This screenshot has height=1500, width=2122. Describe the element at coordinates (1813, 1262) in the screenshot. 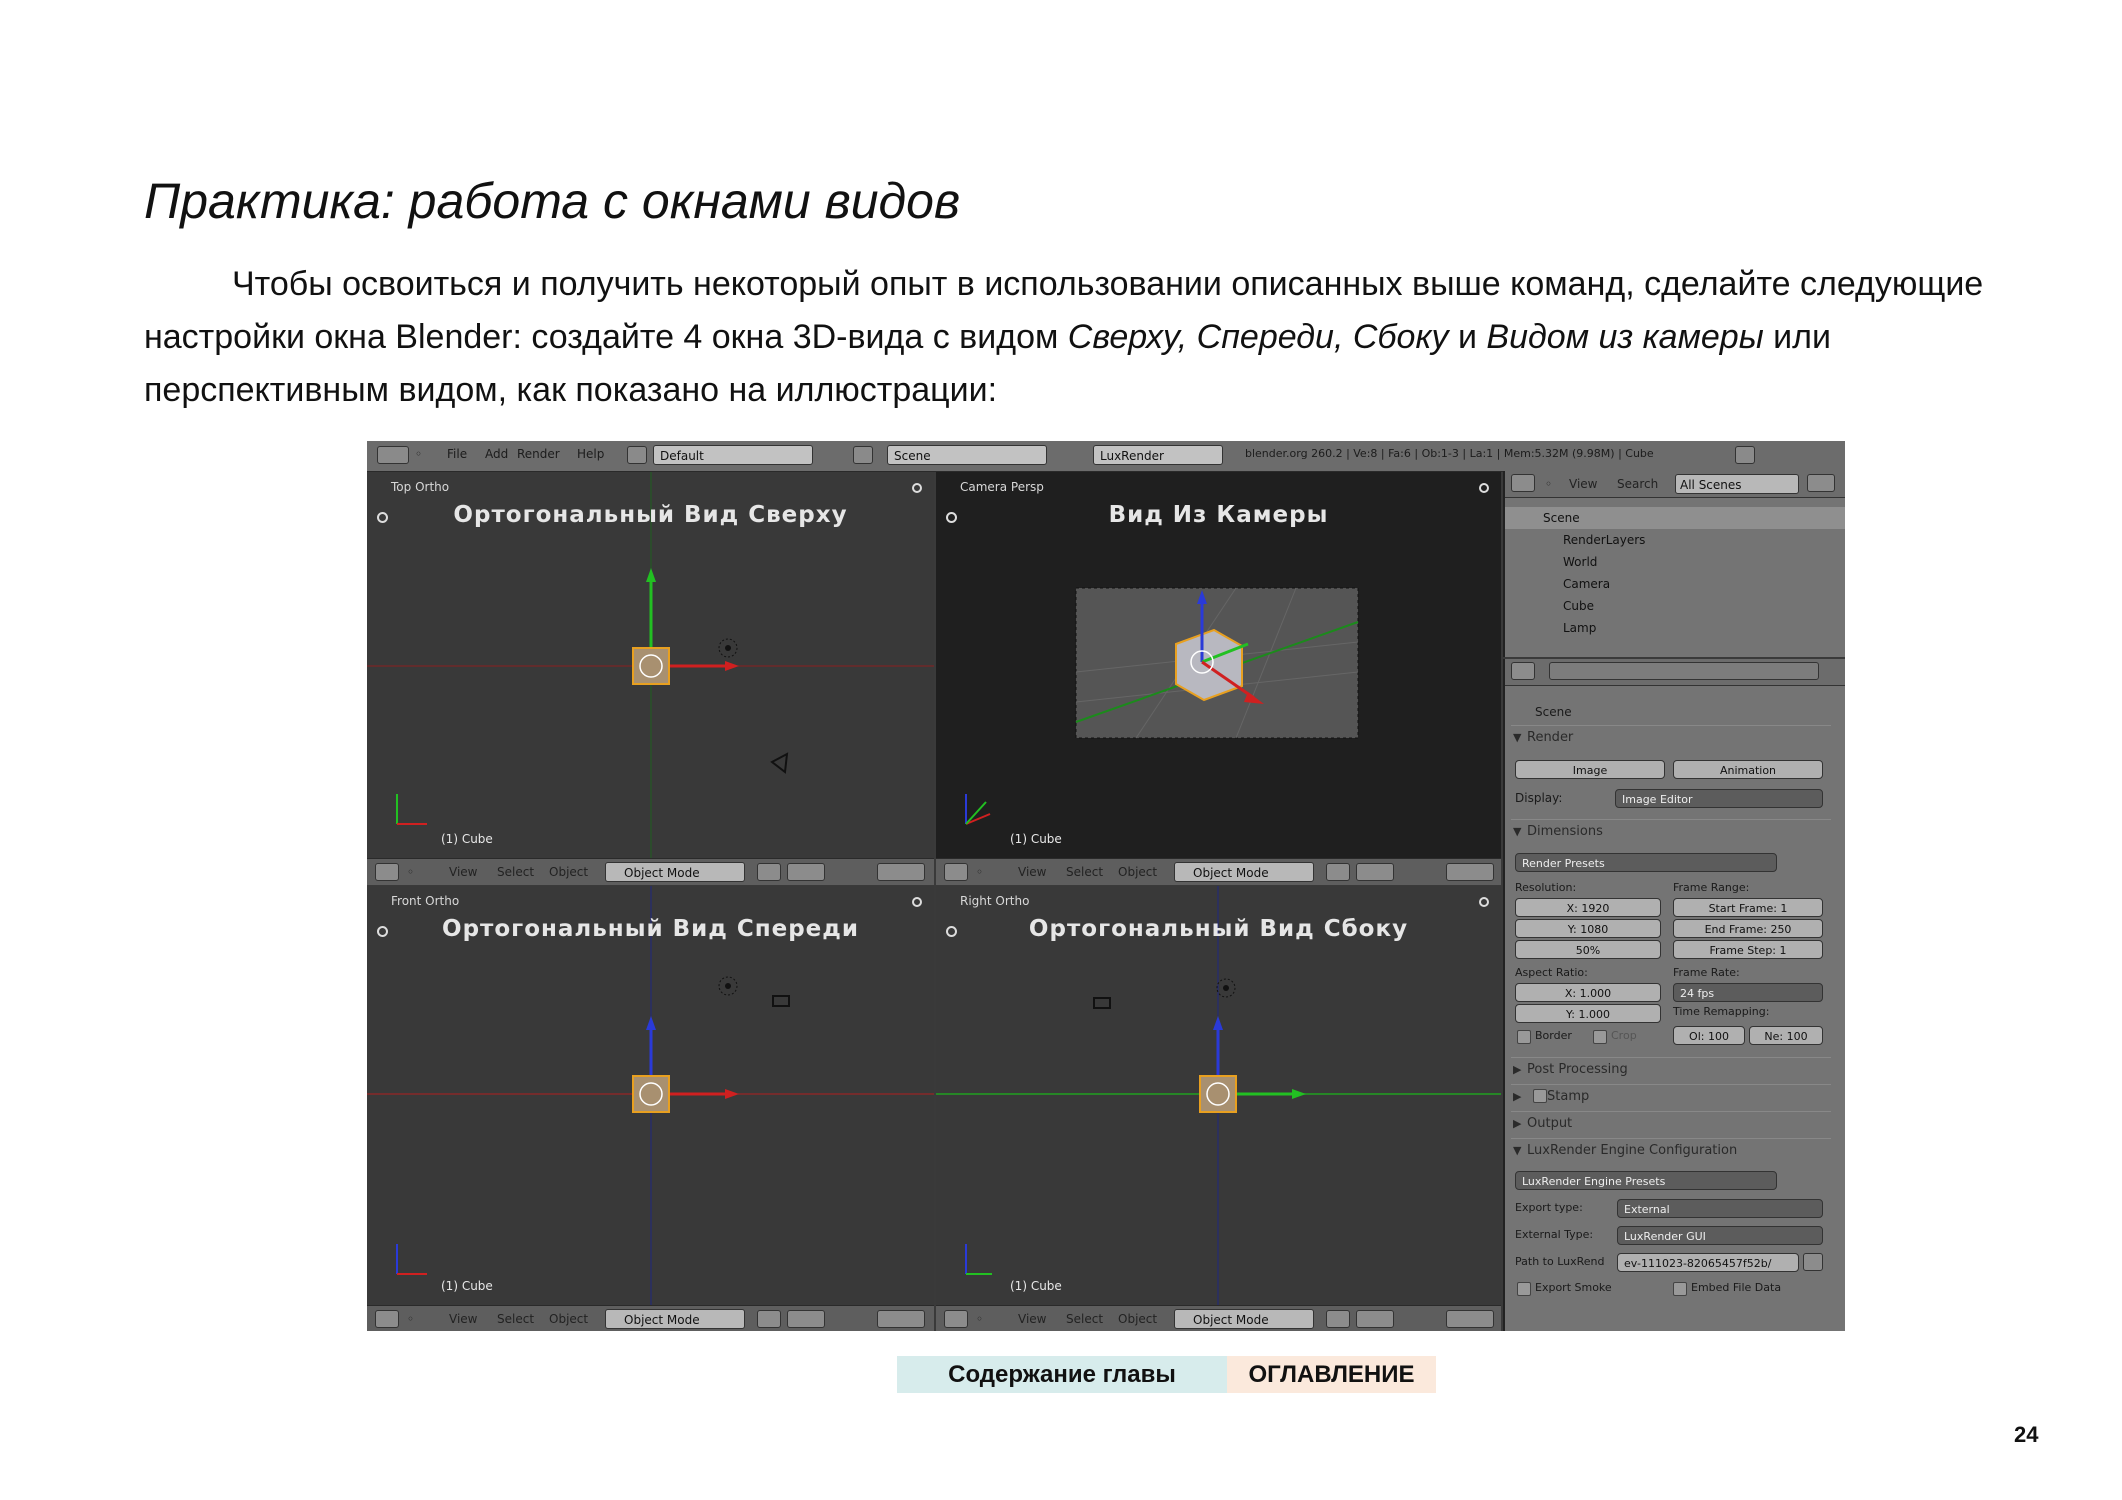

I see `folder-icon` at that location.